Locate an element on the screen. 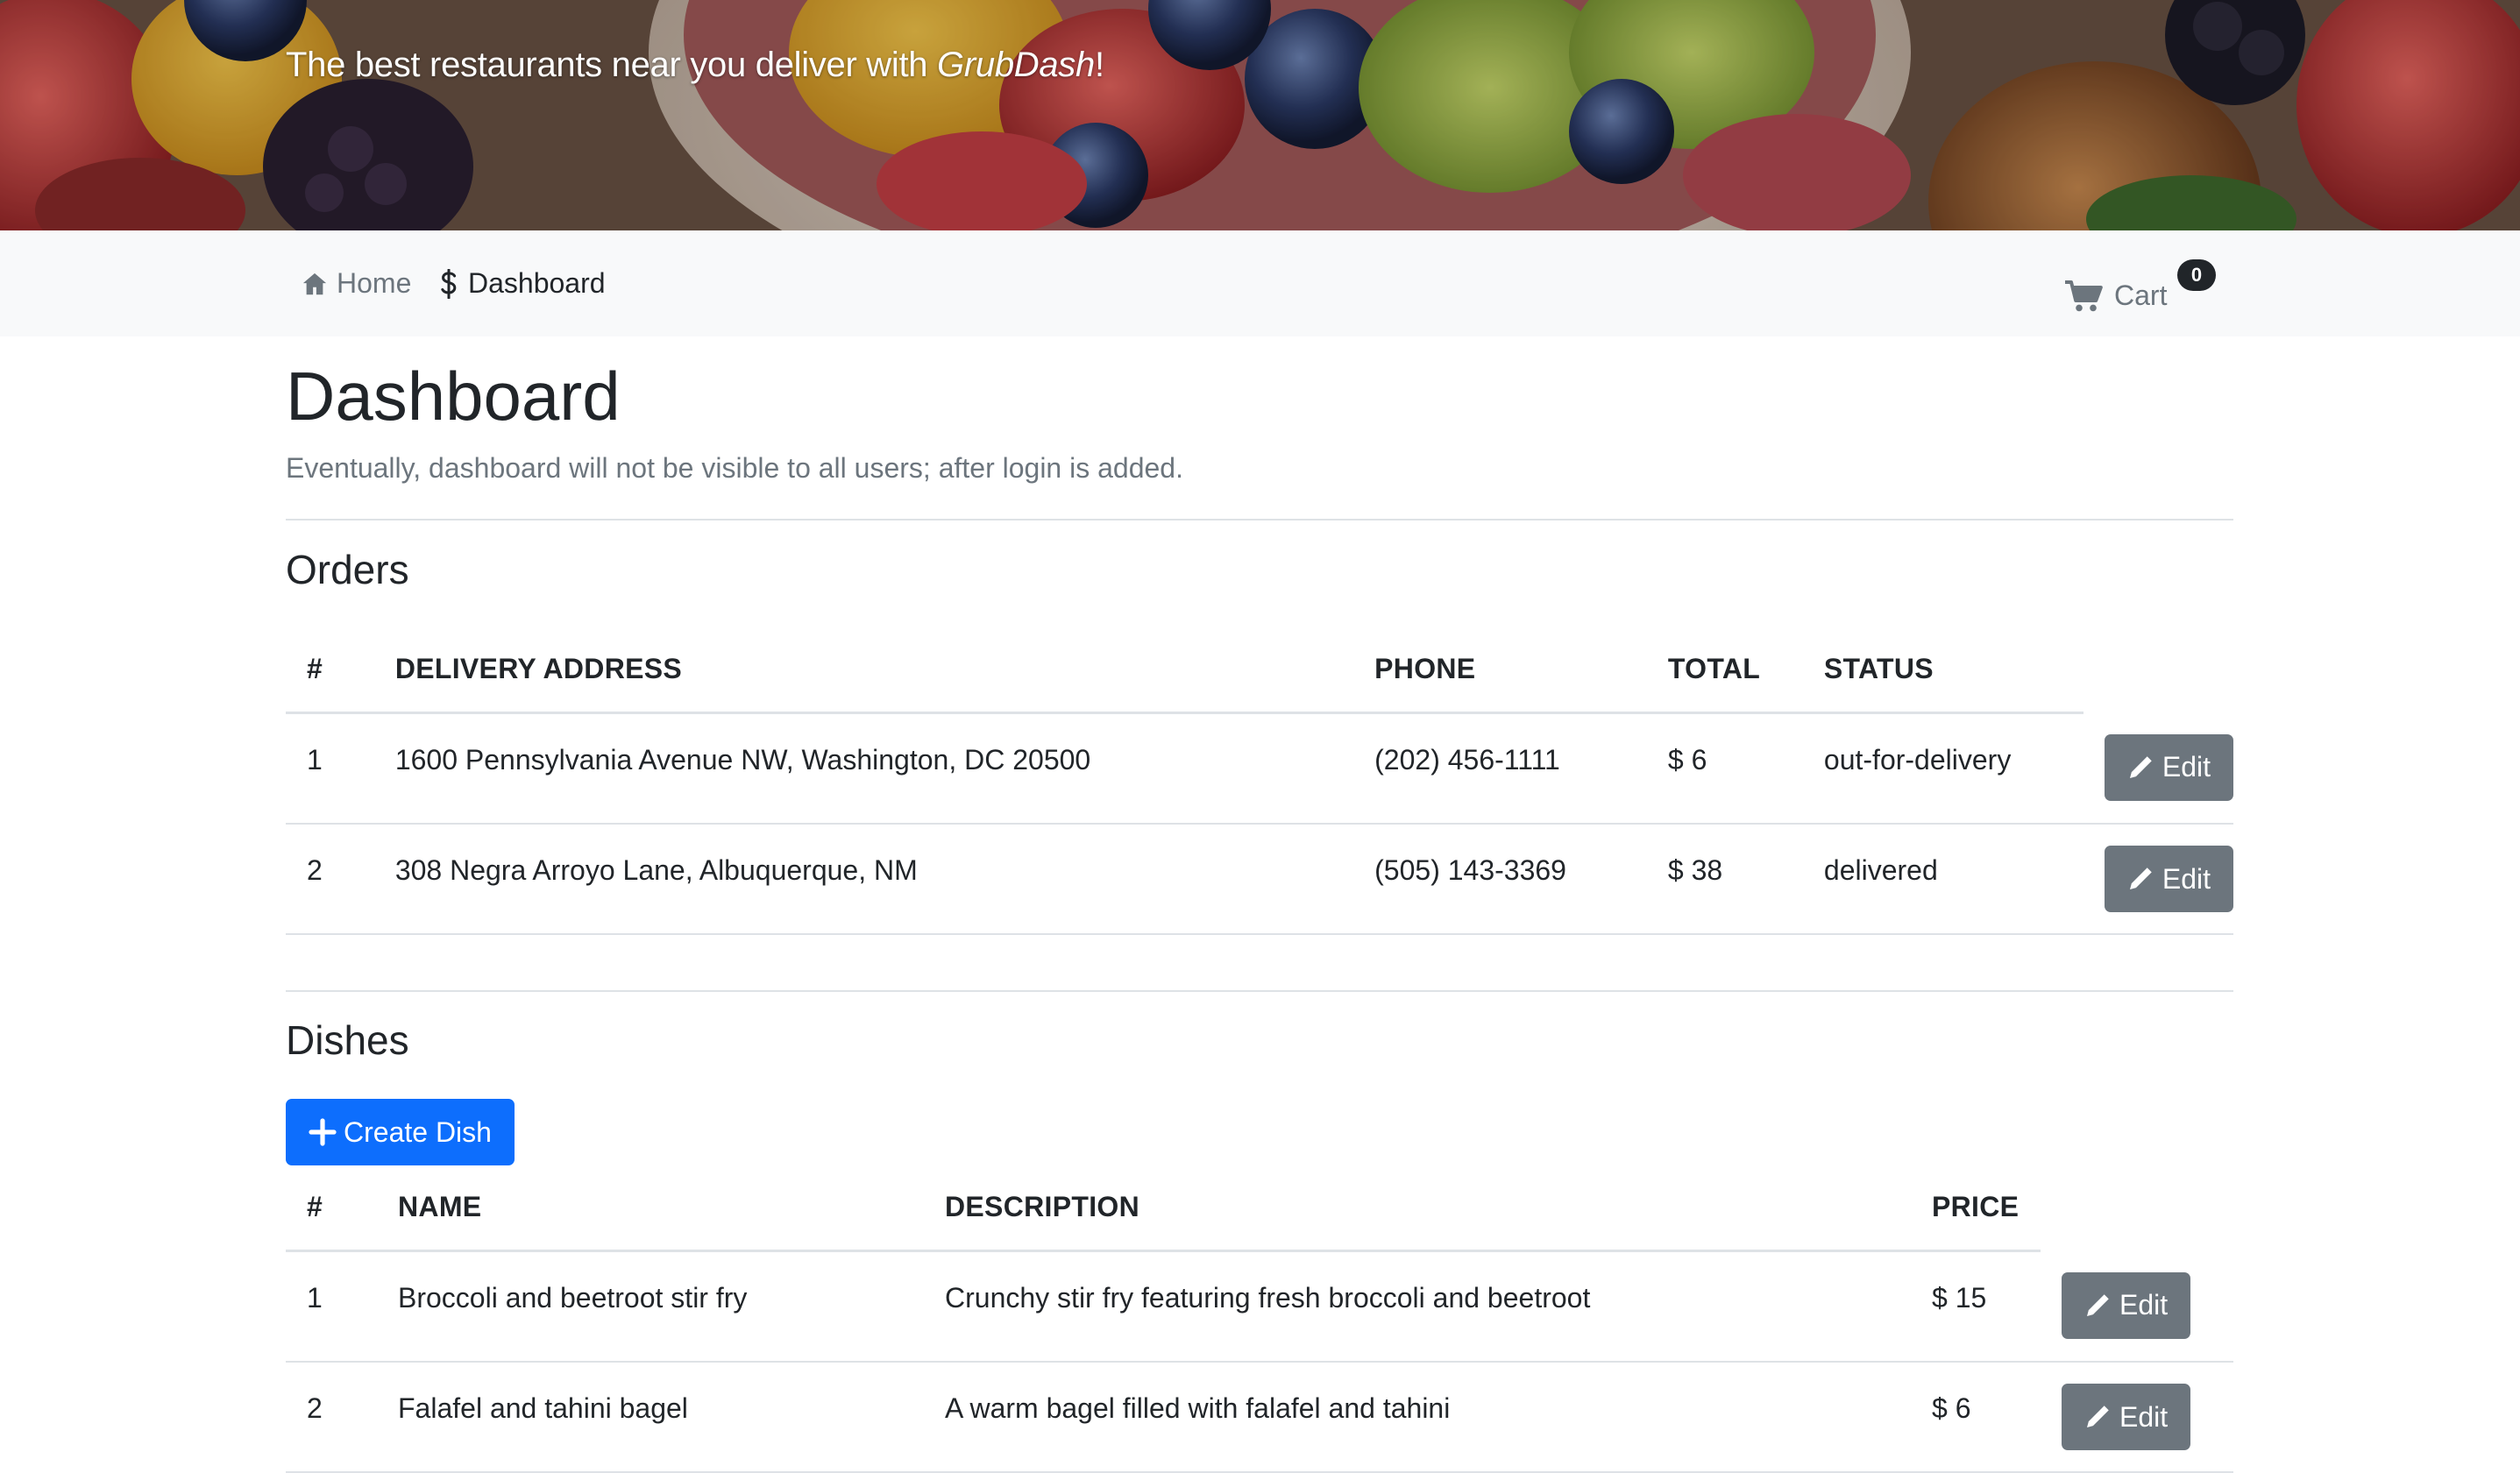 This screenshot has height=1473, width=2520. order-id: 2 is located at coordinates (330, 879).